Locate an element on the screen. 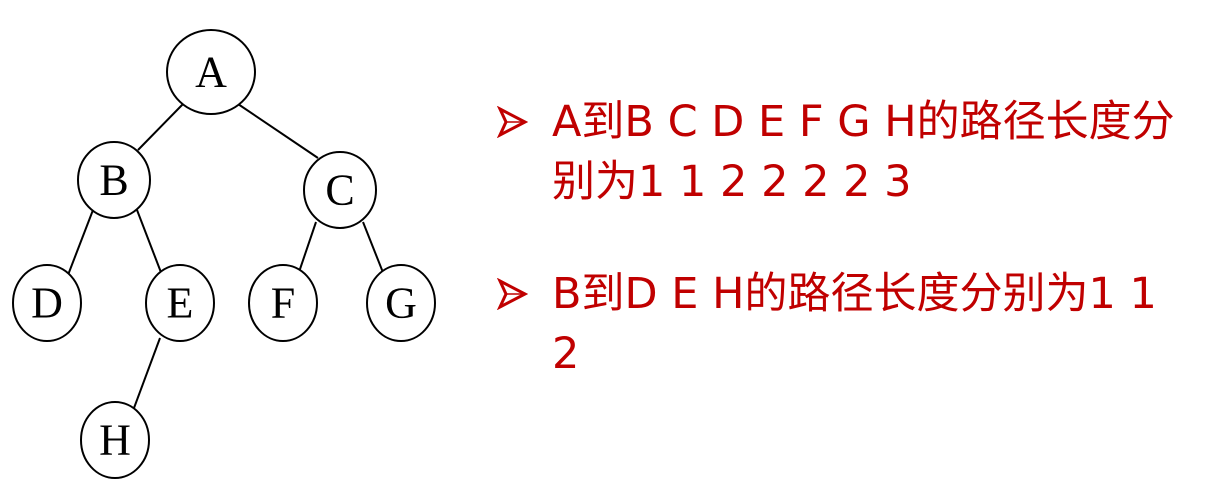  edge-A-C is located at coordinates (278, 131).